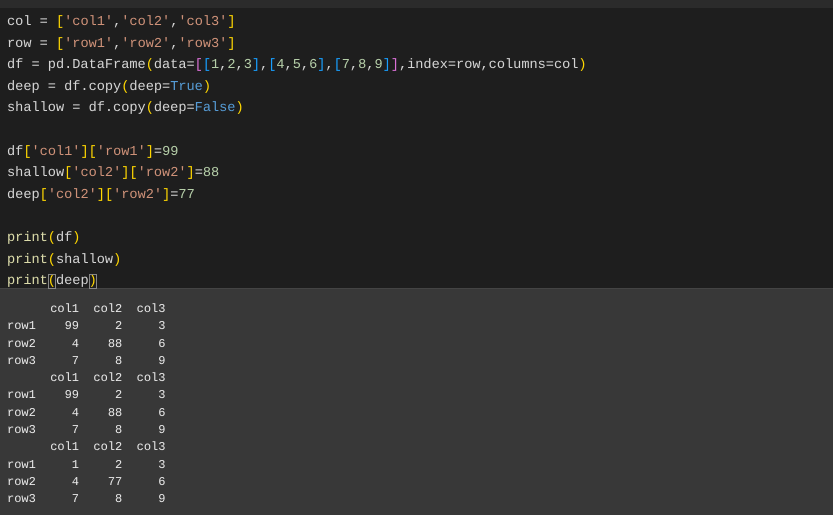 Image resolution: width=833 pixels, height=515 pixels. I want to click on code-line: shallow = df.copy(deep=False), so click(125, 109).